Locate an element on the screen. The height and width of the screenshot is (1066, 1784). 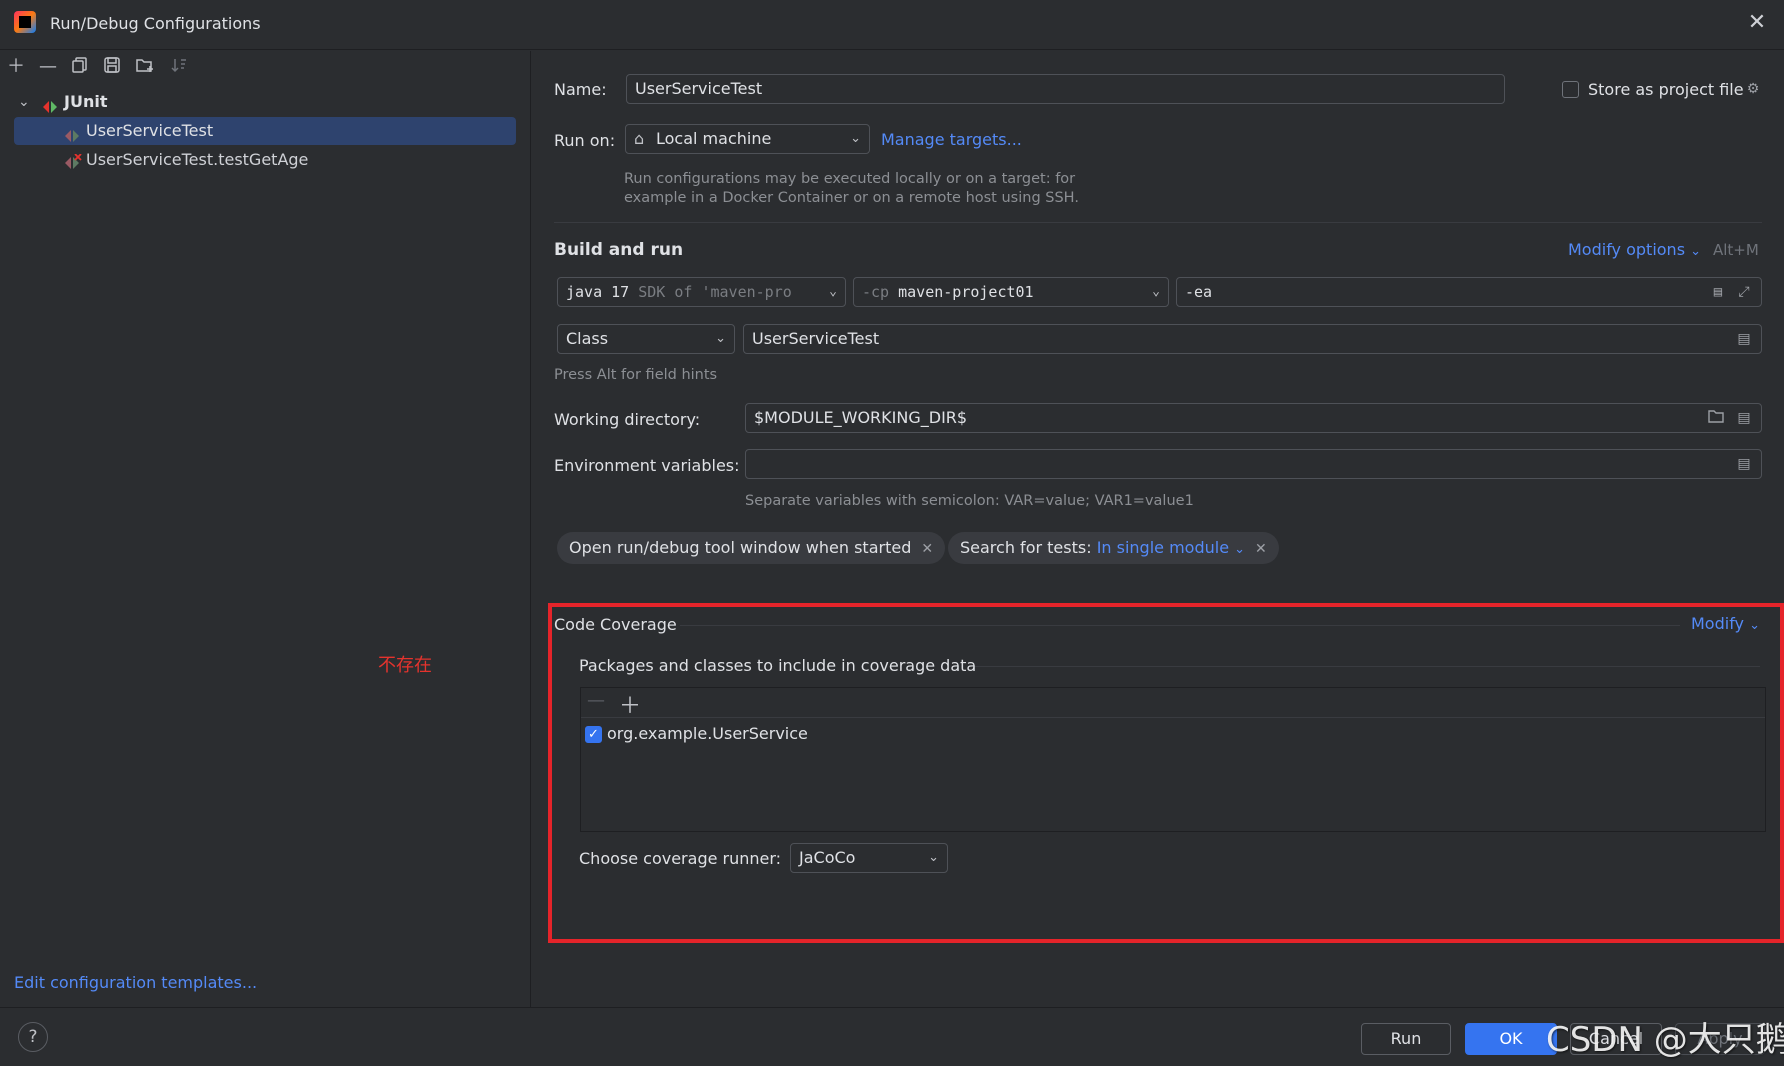
chip-label: Open run/debug tool window when started is located at coordinates (740, 547).